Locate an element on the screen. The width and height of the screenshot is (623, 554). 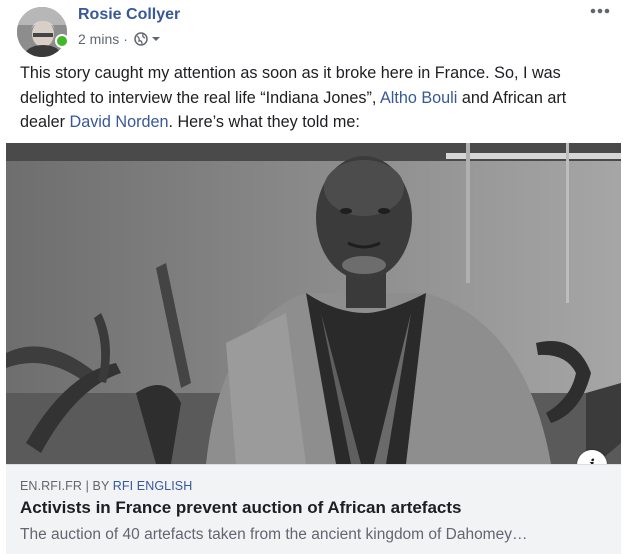
author-name: Rosie Collyer is located at coordinates (129, 15).